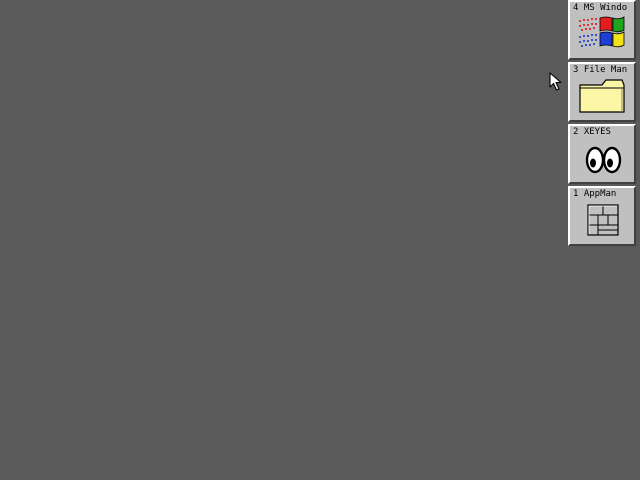  I want to click on dock: 4 MS Windo 3 File Man 2 XEYES 1 AppMan, so click(602, 124).